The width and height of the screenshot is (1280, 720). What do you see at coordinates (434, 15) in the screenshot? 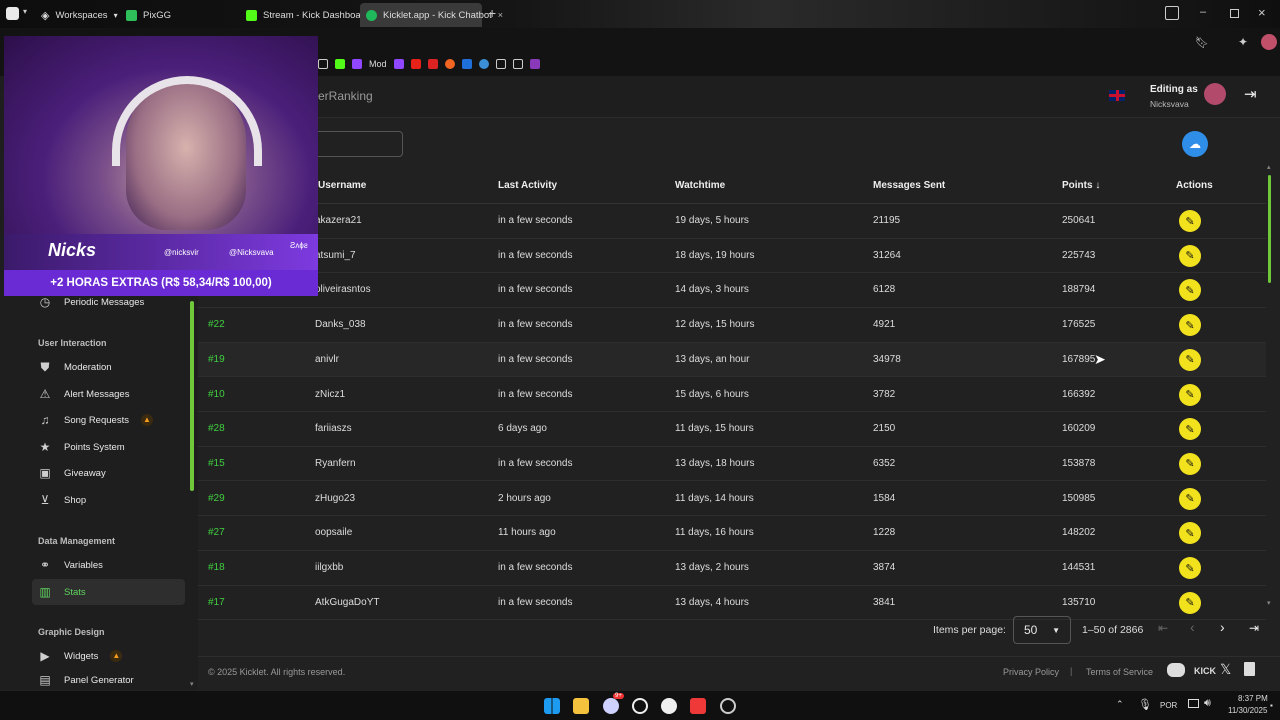
I see `tab-kicklet: Kicklet.app - Kick Chatbot ×` at bounding box center [434, 15].